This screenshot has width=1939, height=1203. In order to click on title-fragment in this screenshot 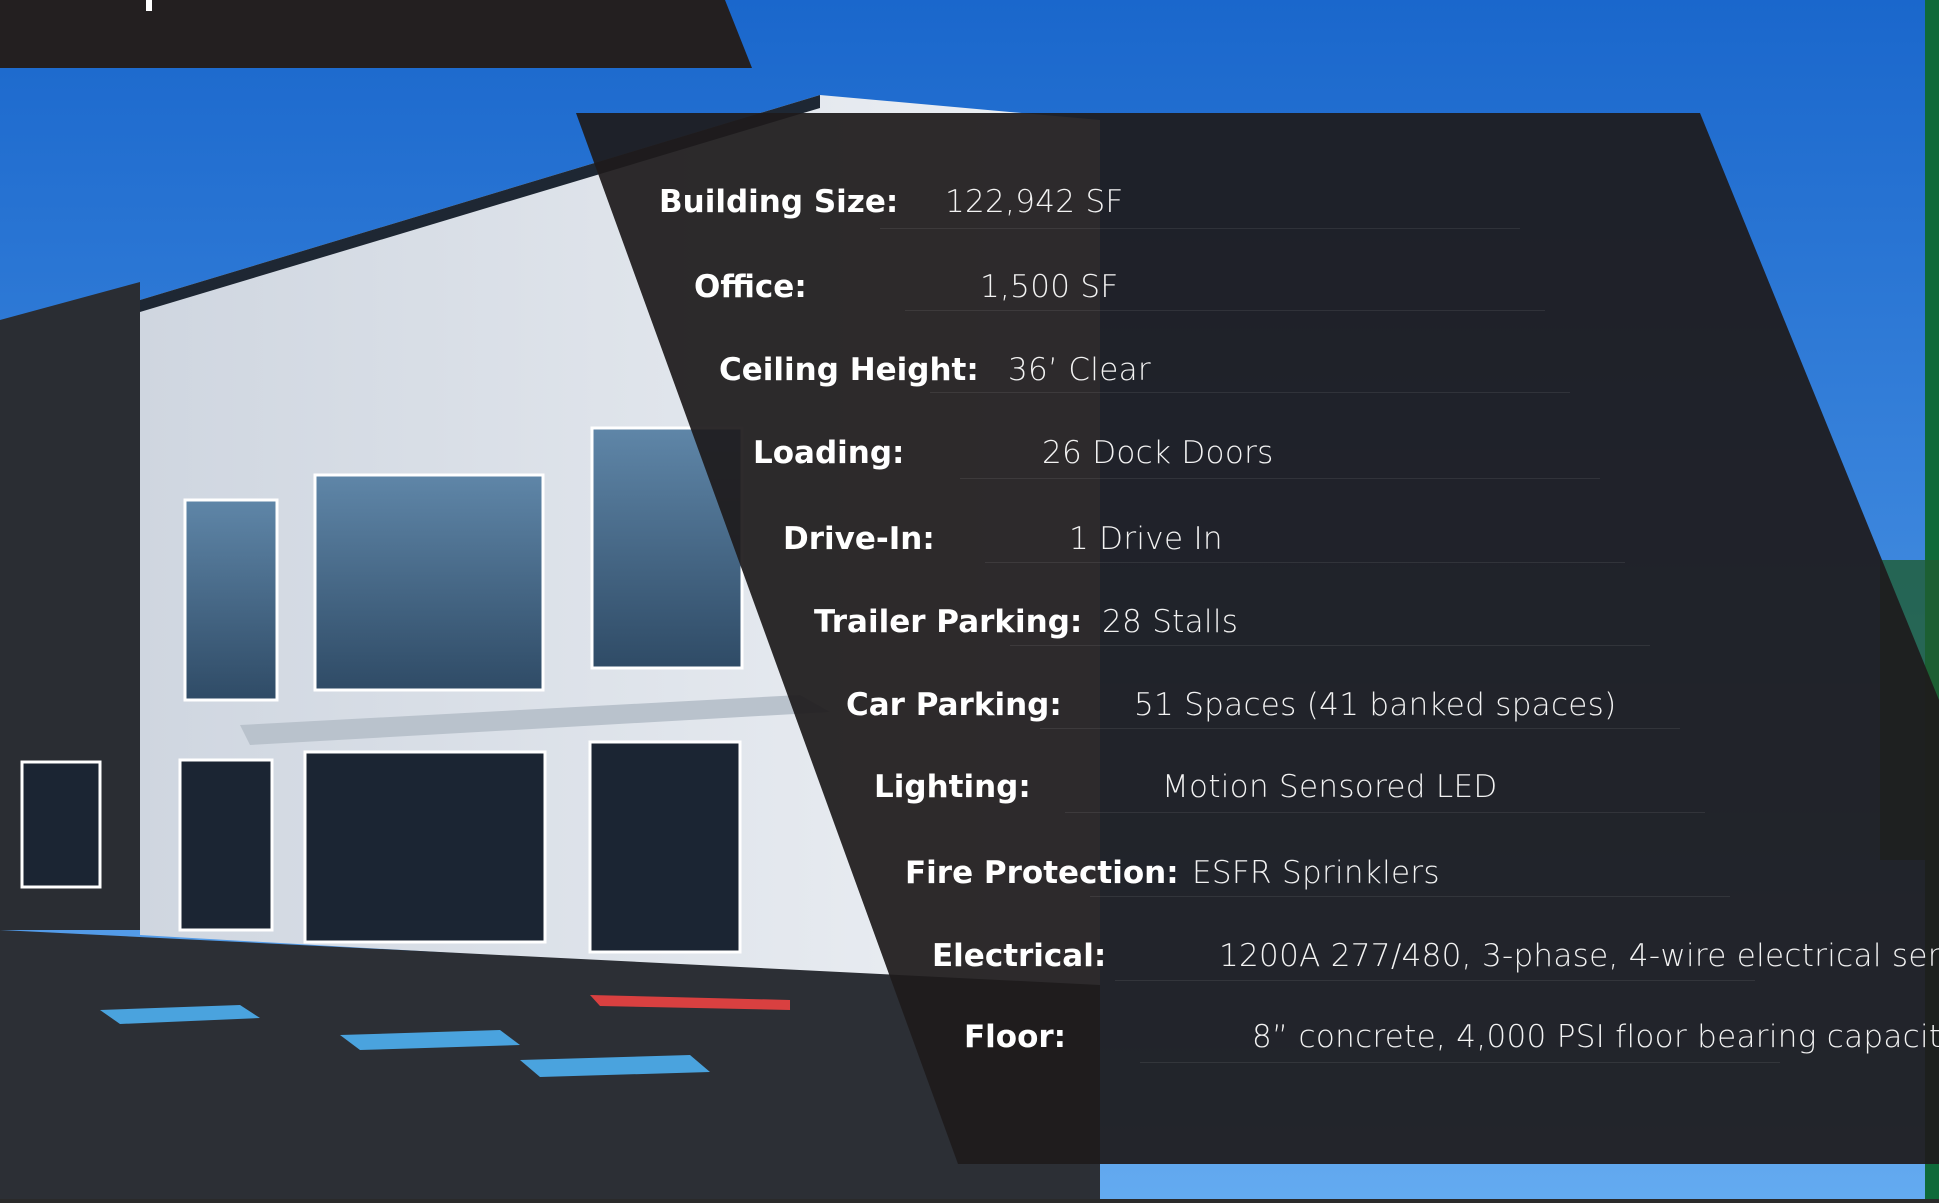, I will do `click(149, 5)`.